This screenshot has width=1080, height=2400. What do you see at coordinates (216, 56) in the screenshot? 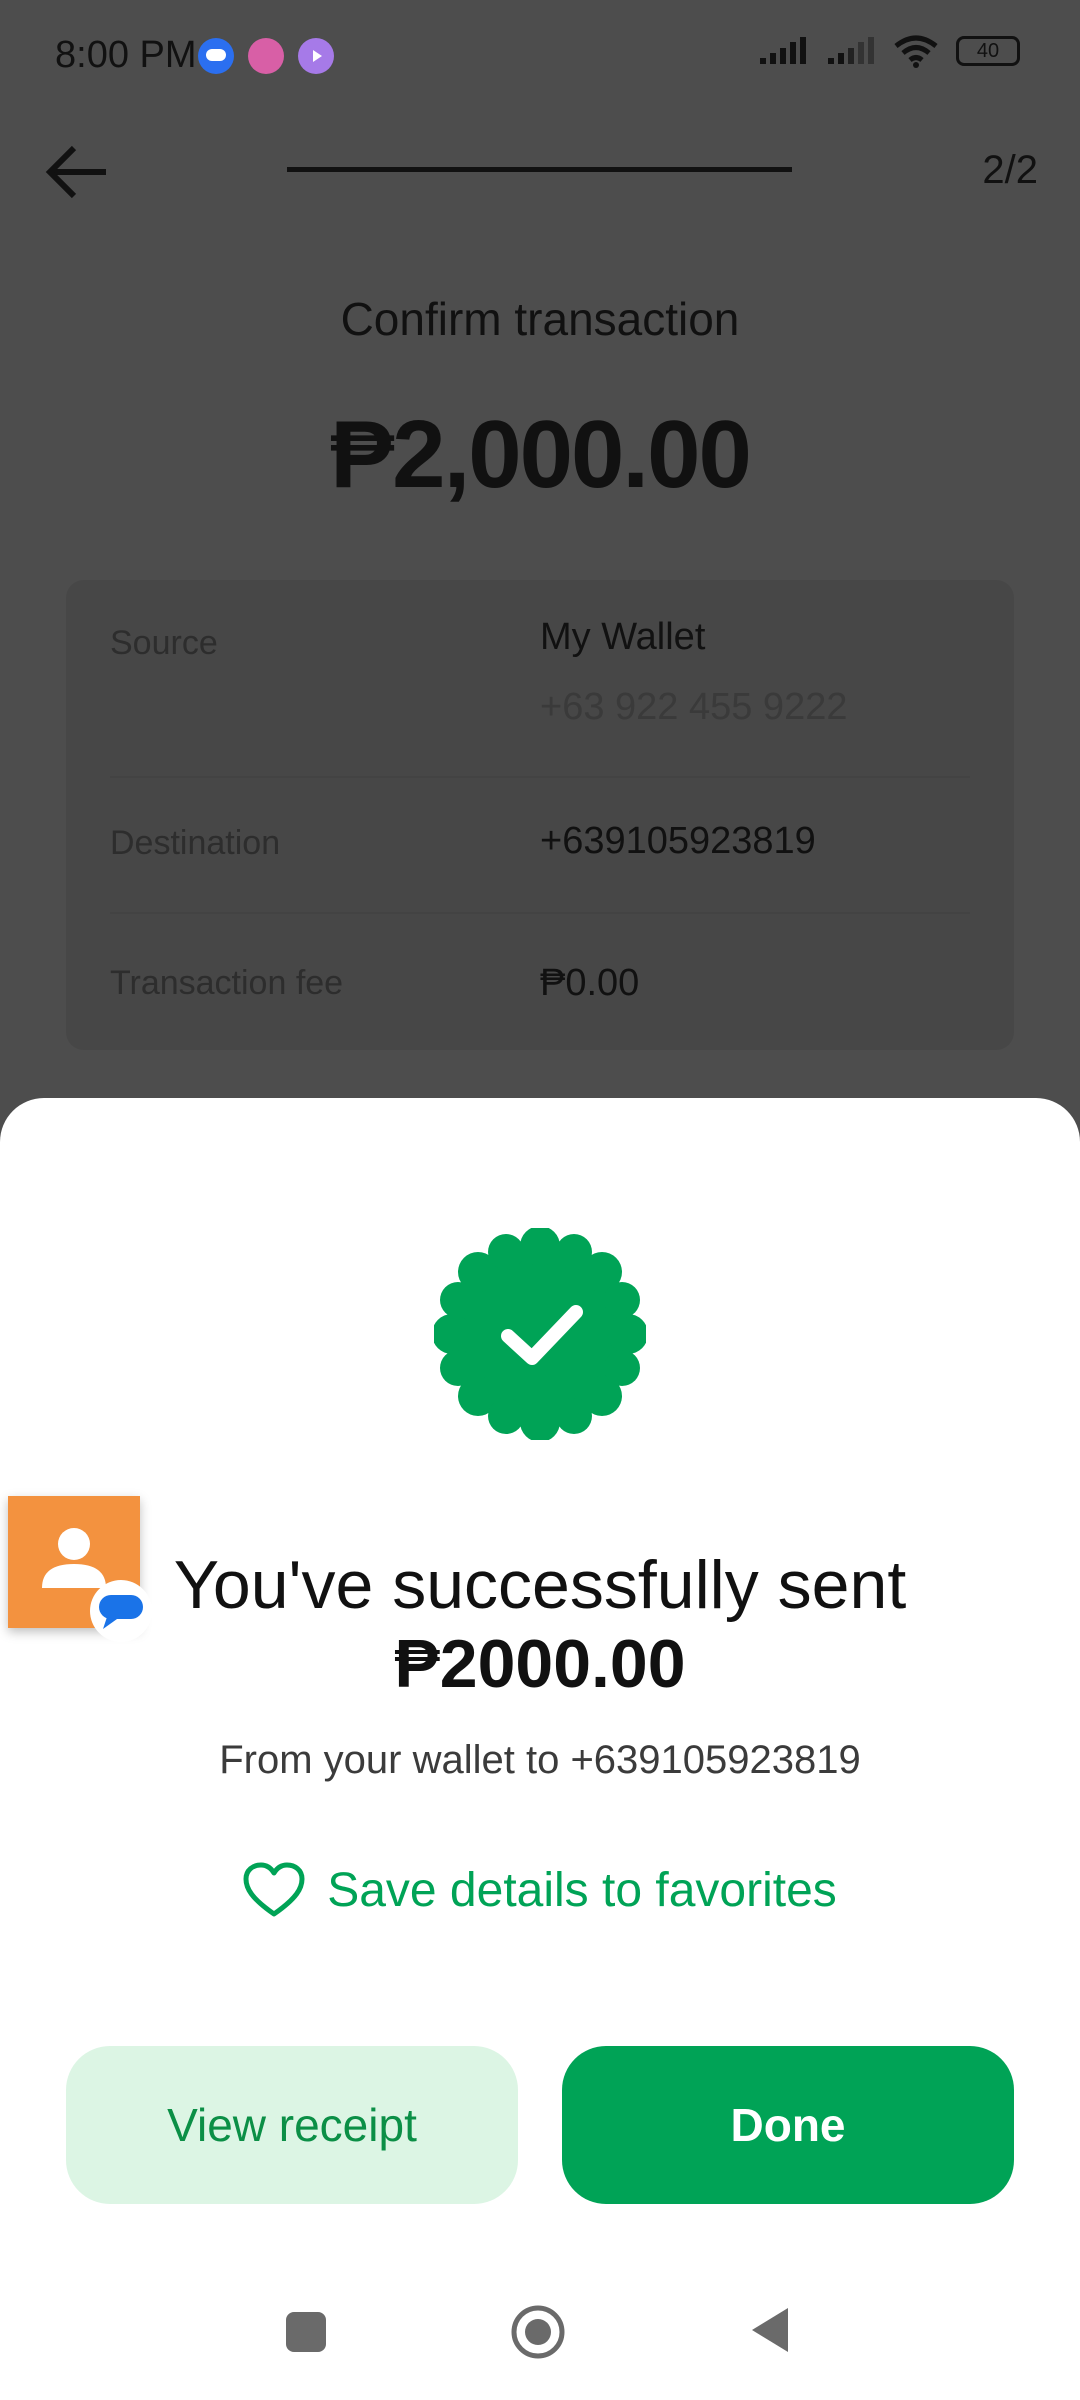
I see `messages-notification-icon` at bounding box center [216, 56].